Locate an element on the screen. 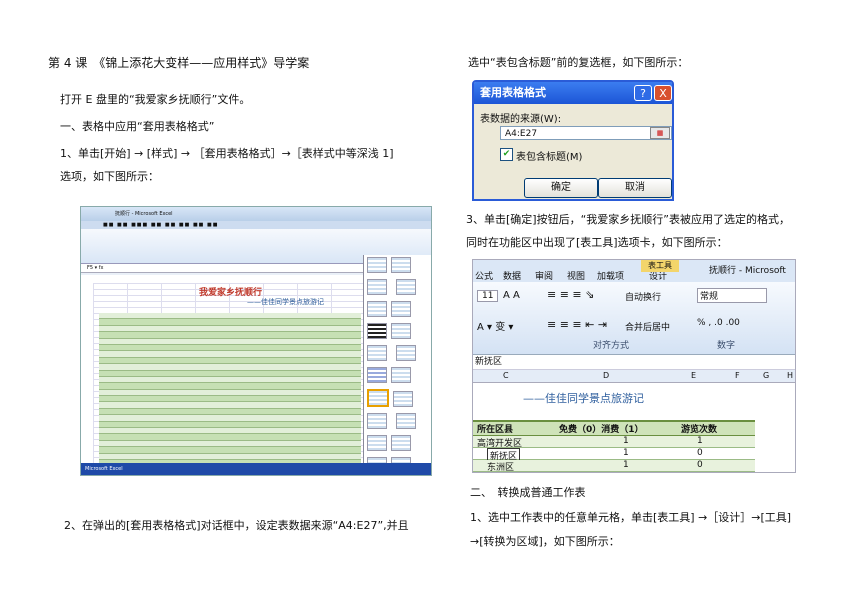 Image resolution: width=860 pixels, height=607 pixels. step2-text: 2、在弹出的[套用表格格式]对话框中，设定表数据来源“A4:E27”,并且 is located at coordinates (236, 525).